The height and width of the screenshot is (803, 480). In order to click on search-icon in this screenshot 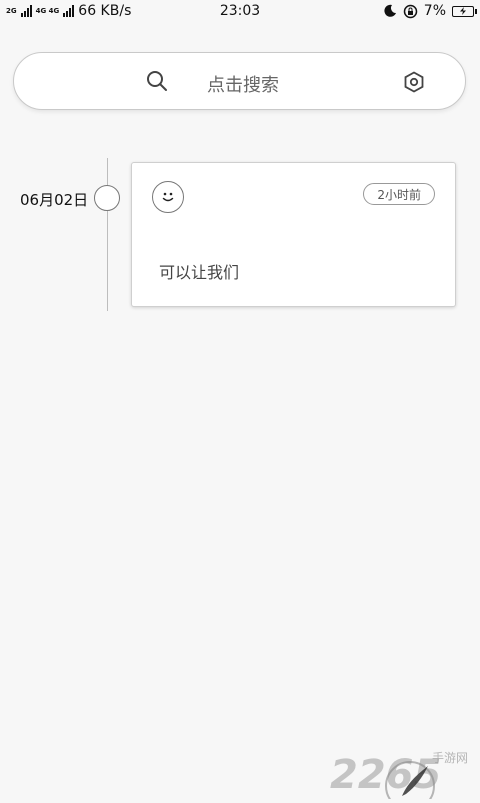, I will do `click(157, 81)`.